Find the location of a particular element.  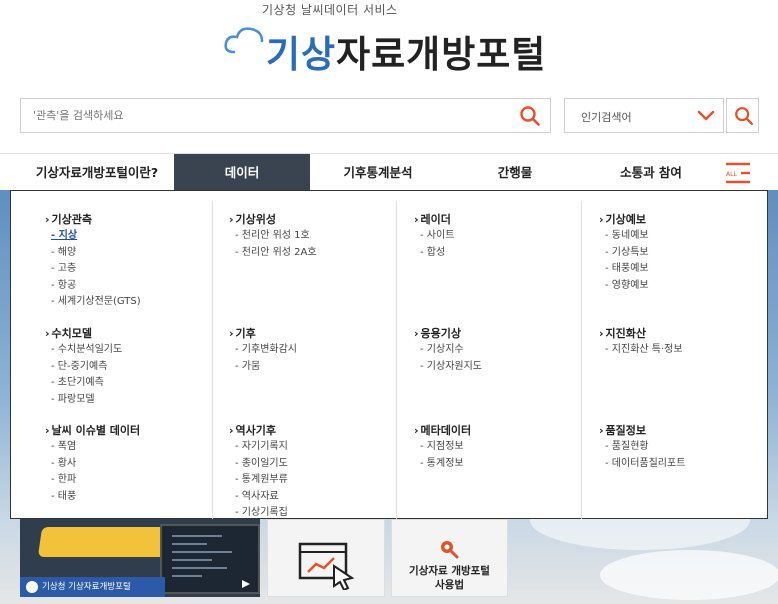

menu-group-metadata: › 메타데이터 - 지점정보 - 통계정보 is located at coordinates (442, 447).